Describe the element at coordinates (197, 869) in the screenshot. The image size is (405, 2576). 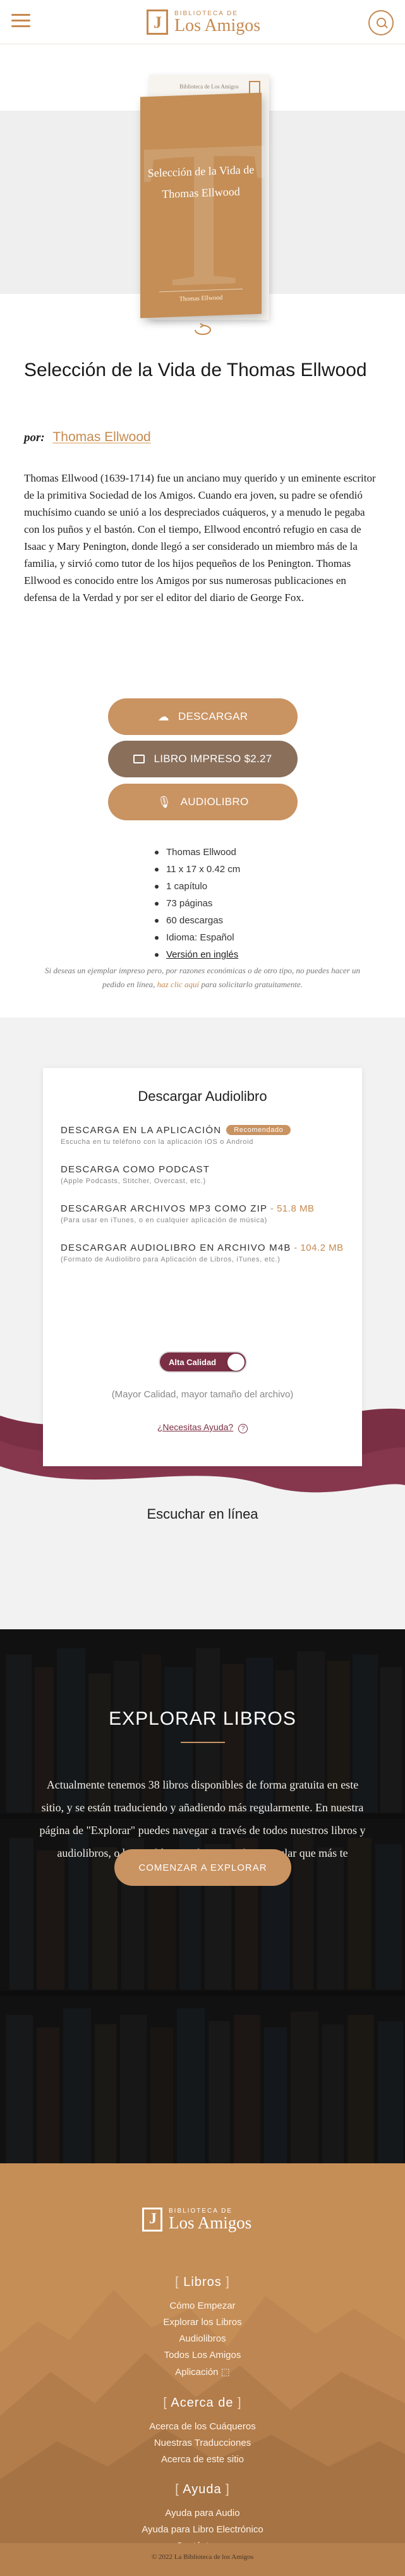
I see `spec-dimensions: 11 x 17 x 0.42 cm` at that location.